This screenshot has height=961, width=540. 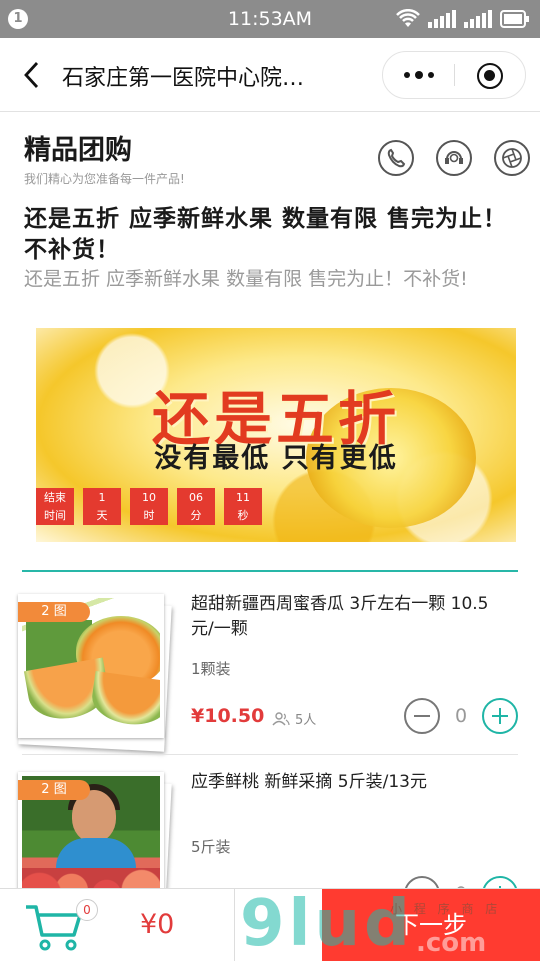 I want to click on buyer-count: 5人, so click(x=294, y=718).